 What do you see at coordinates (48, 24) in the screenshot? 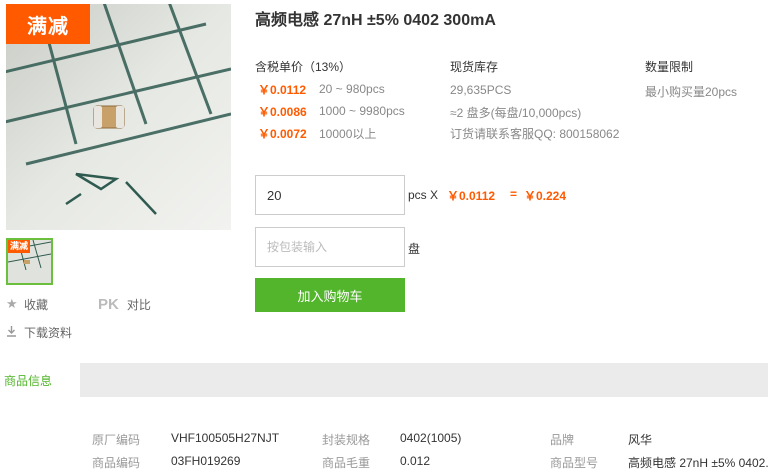
I see `promo-badge: 满减` at bounding box center [48, 24].